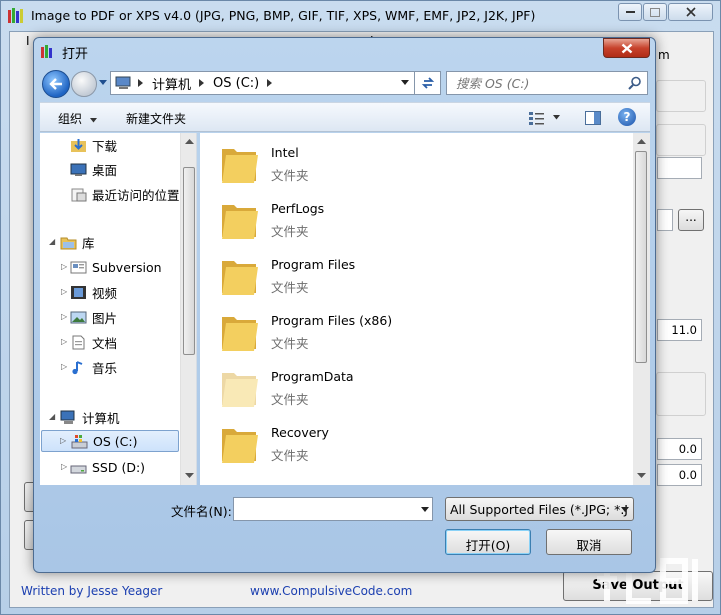 The image size is (721, 615). I want to click on new-folder-button: 新建文件夹, so click(156, 118).